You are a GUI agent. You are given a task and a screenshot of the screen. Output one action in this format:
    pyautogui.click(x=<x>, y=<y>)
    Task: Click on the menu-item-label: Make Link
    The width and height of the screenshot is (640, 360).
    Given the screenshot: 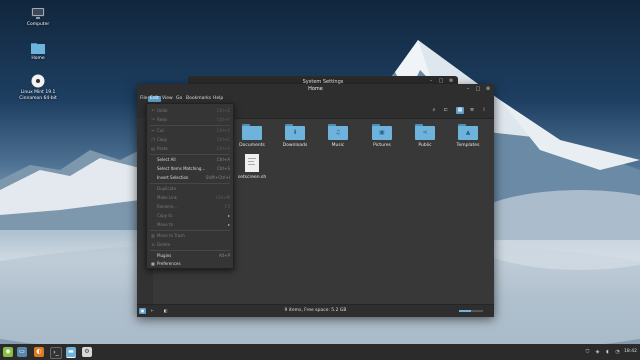 What is the action you would take?
    pyautogui.click(x=167, y=197)
    